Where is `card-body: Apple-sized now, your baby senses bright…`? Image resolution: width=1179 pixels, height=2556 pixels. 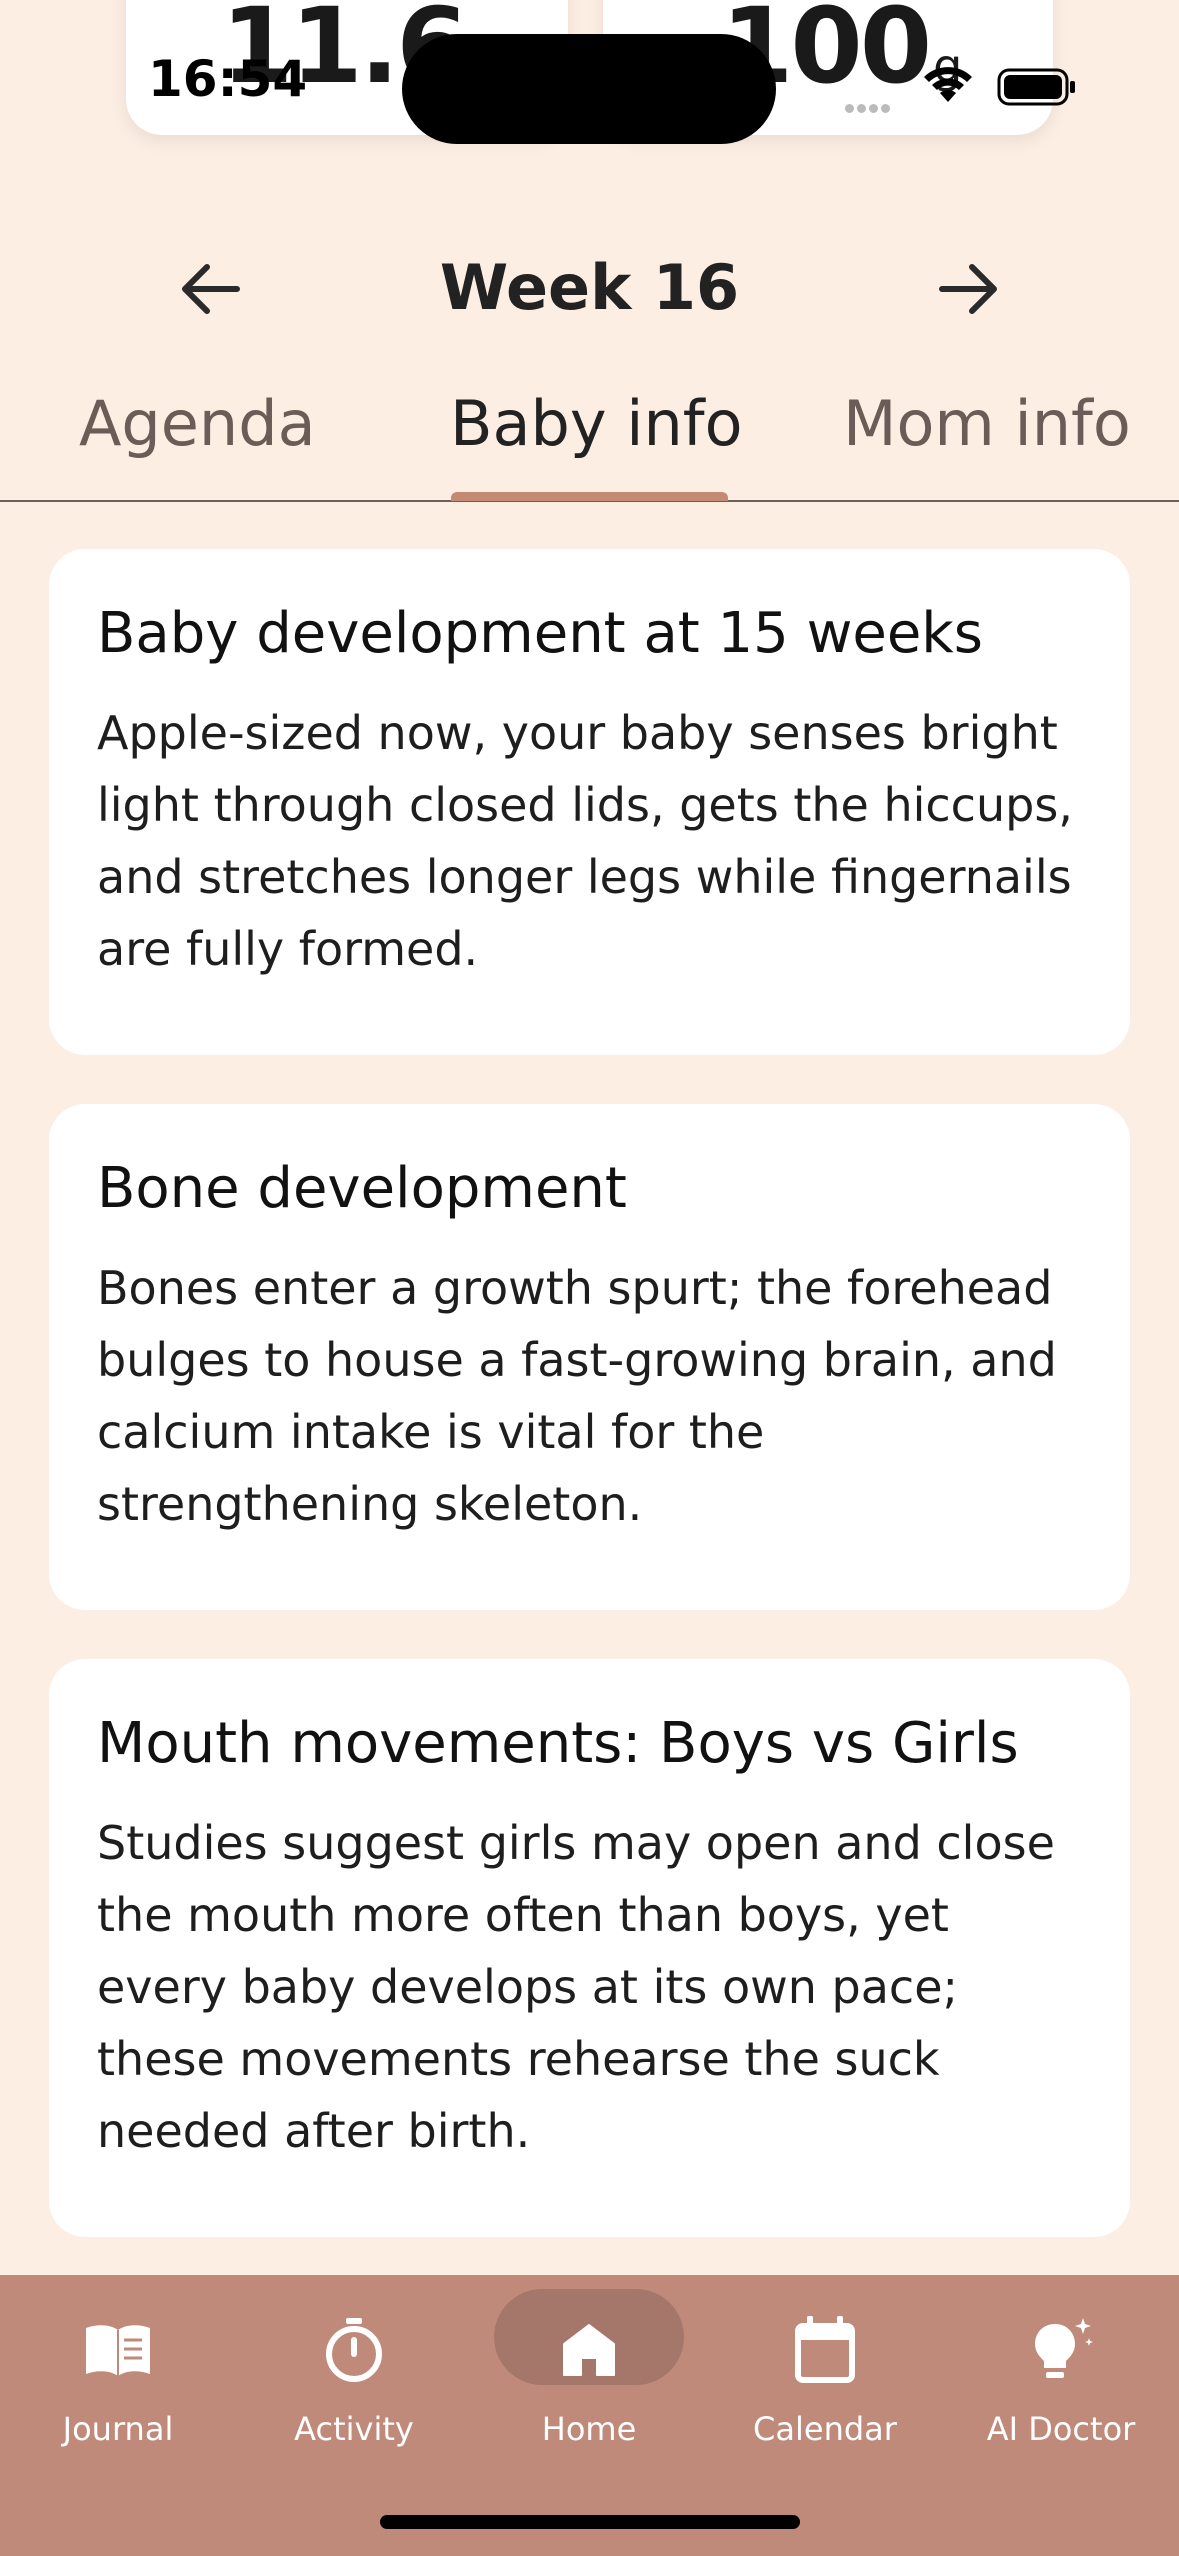
card-body: Apple-sized now, your baby senses bright… is located at coordinates (585, 841).